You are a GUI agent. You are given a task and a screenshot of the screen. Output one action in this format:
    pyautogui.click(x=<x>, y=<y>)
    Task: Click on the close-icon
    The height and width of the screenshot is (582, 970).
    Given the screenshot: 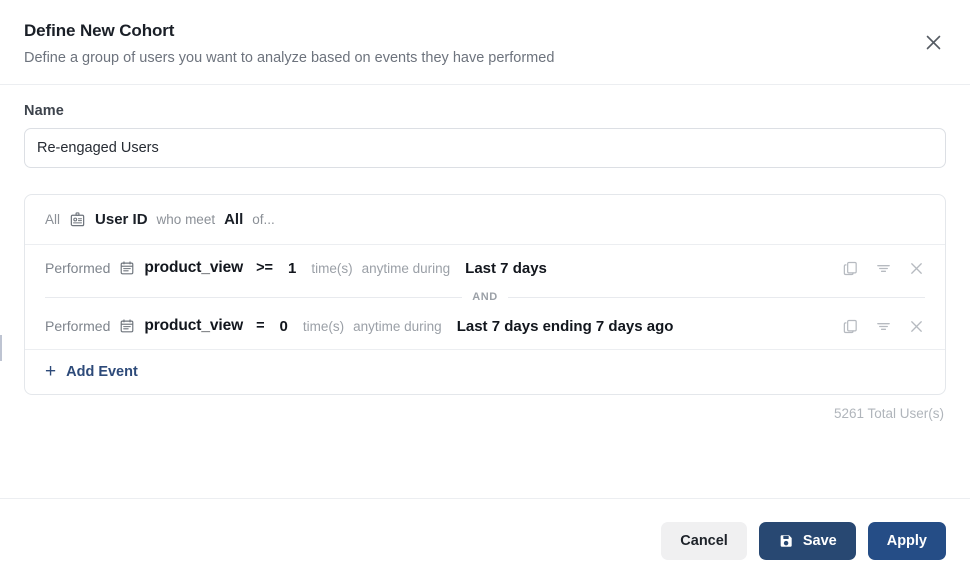 What is the action you would take?
    pyautogui.click(x=933, y=42)
    